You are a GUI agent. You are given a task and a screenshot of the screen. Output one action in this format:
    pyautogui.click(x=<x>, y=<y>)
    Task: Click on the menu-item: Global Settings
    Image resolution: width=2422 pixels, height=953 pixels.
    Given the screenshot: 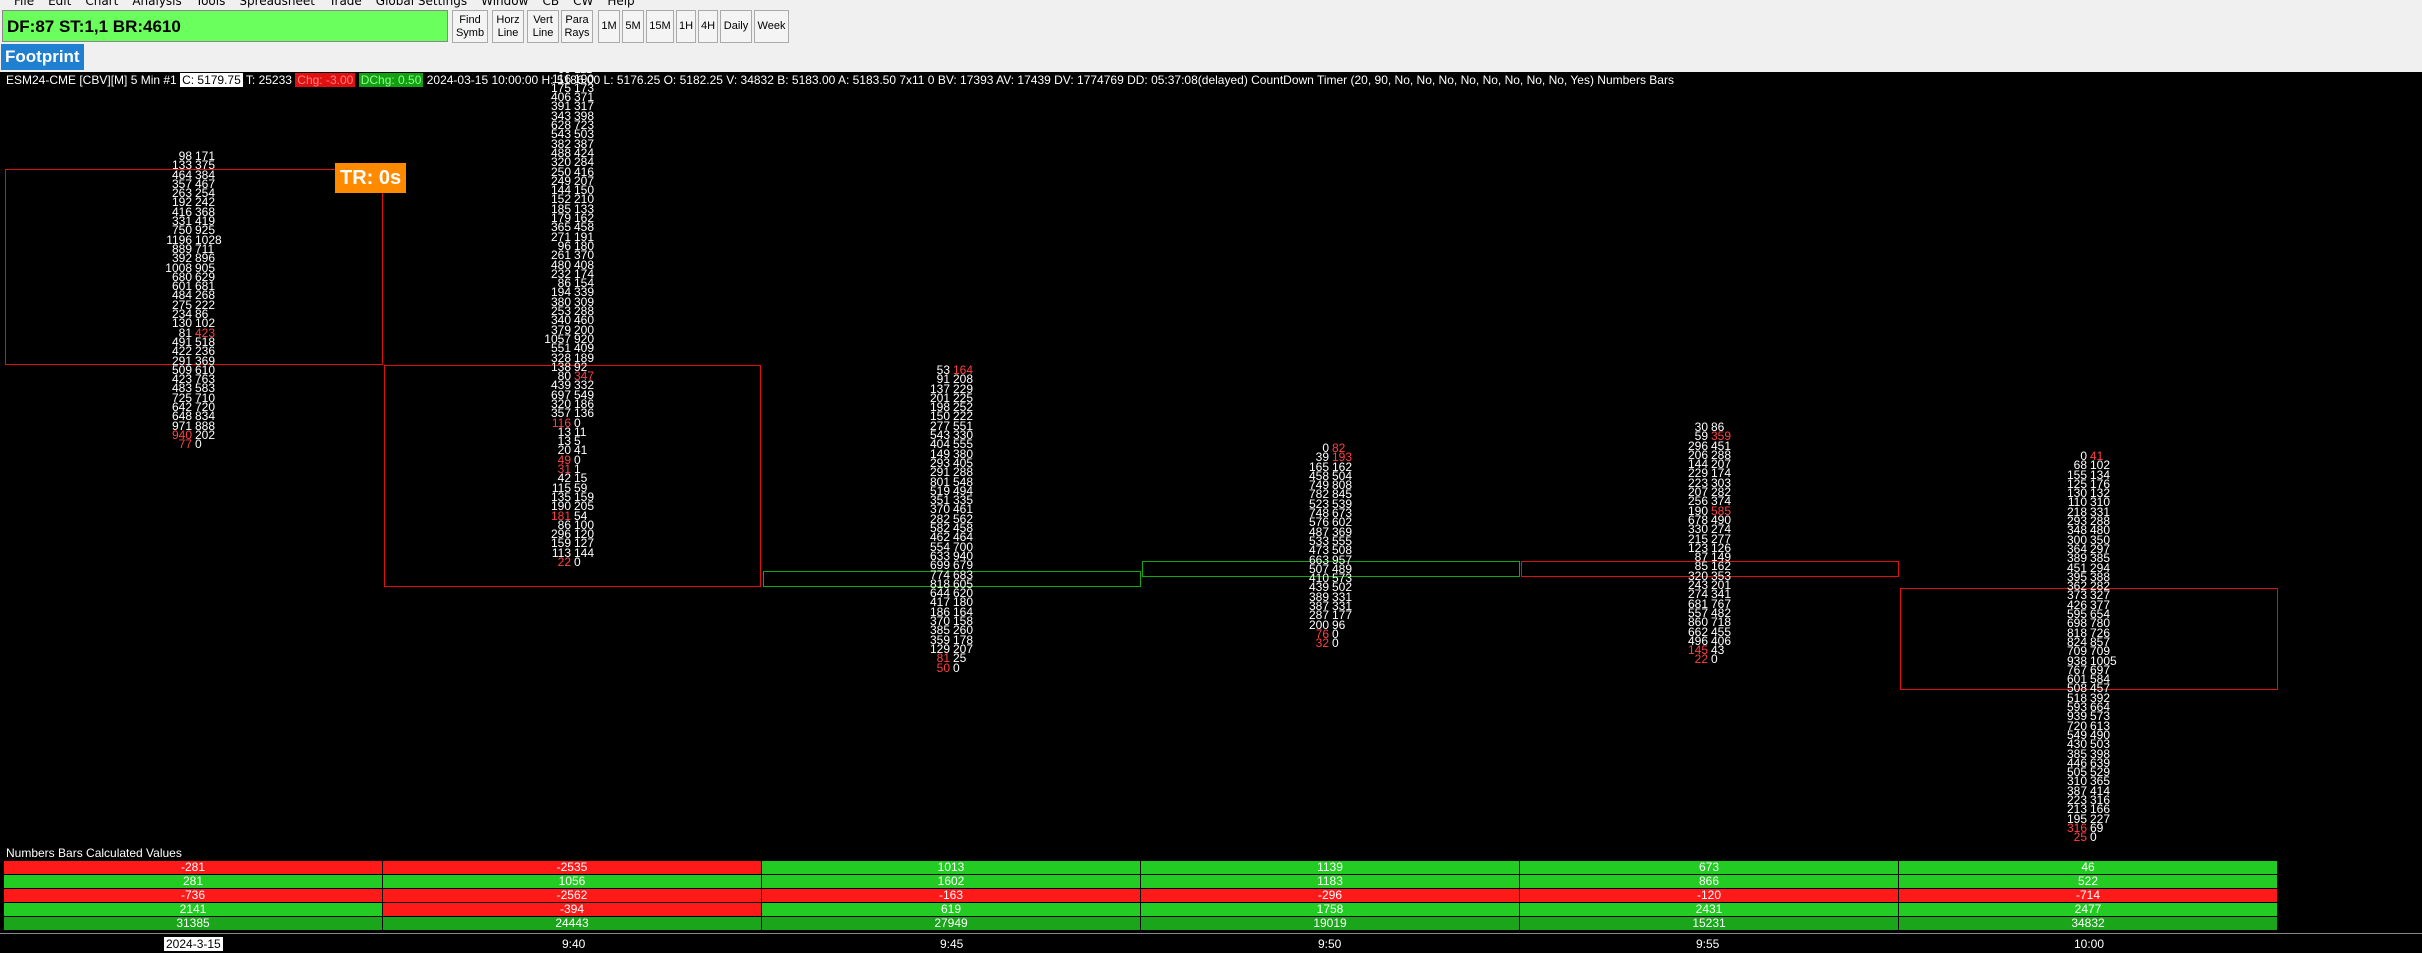 What is the action you would take?
    pyautogui.click(x=421, y=3)
    